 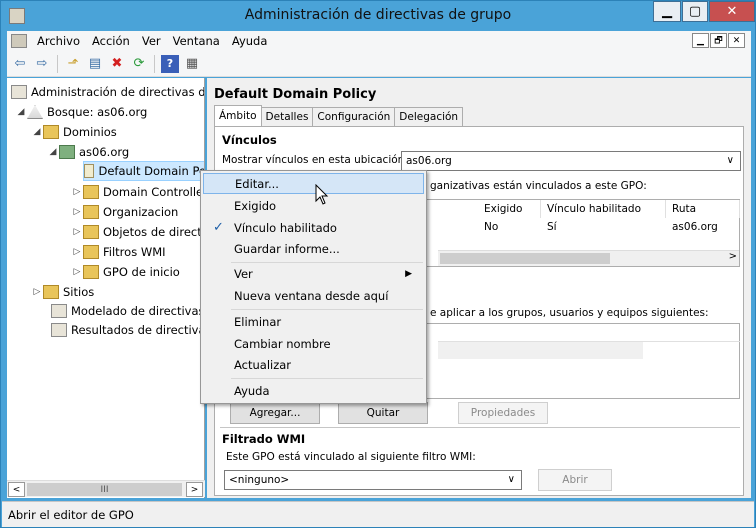 I want to click on status-text: Abrir el editor de GPO, so click(x=71, y=514).